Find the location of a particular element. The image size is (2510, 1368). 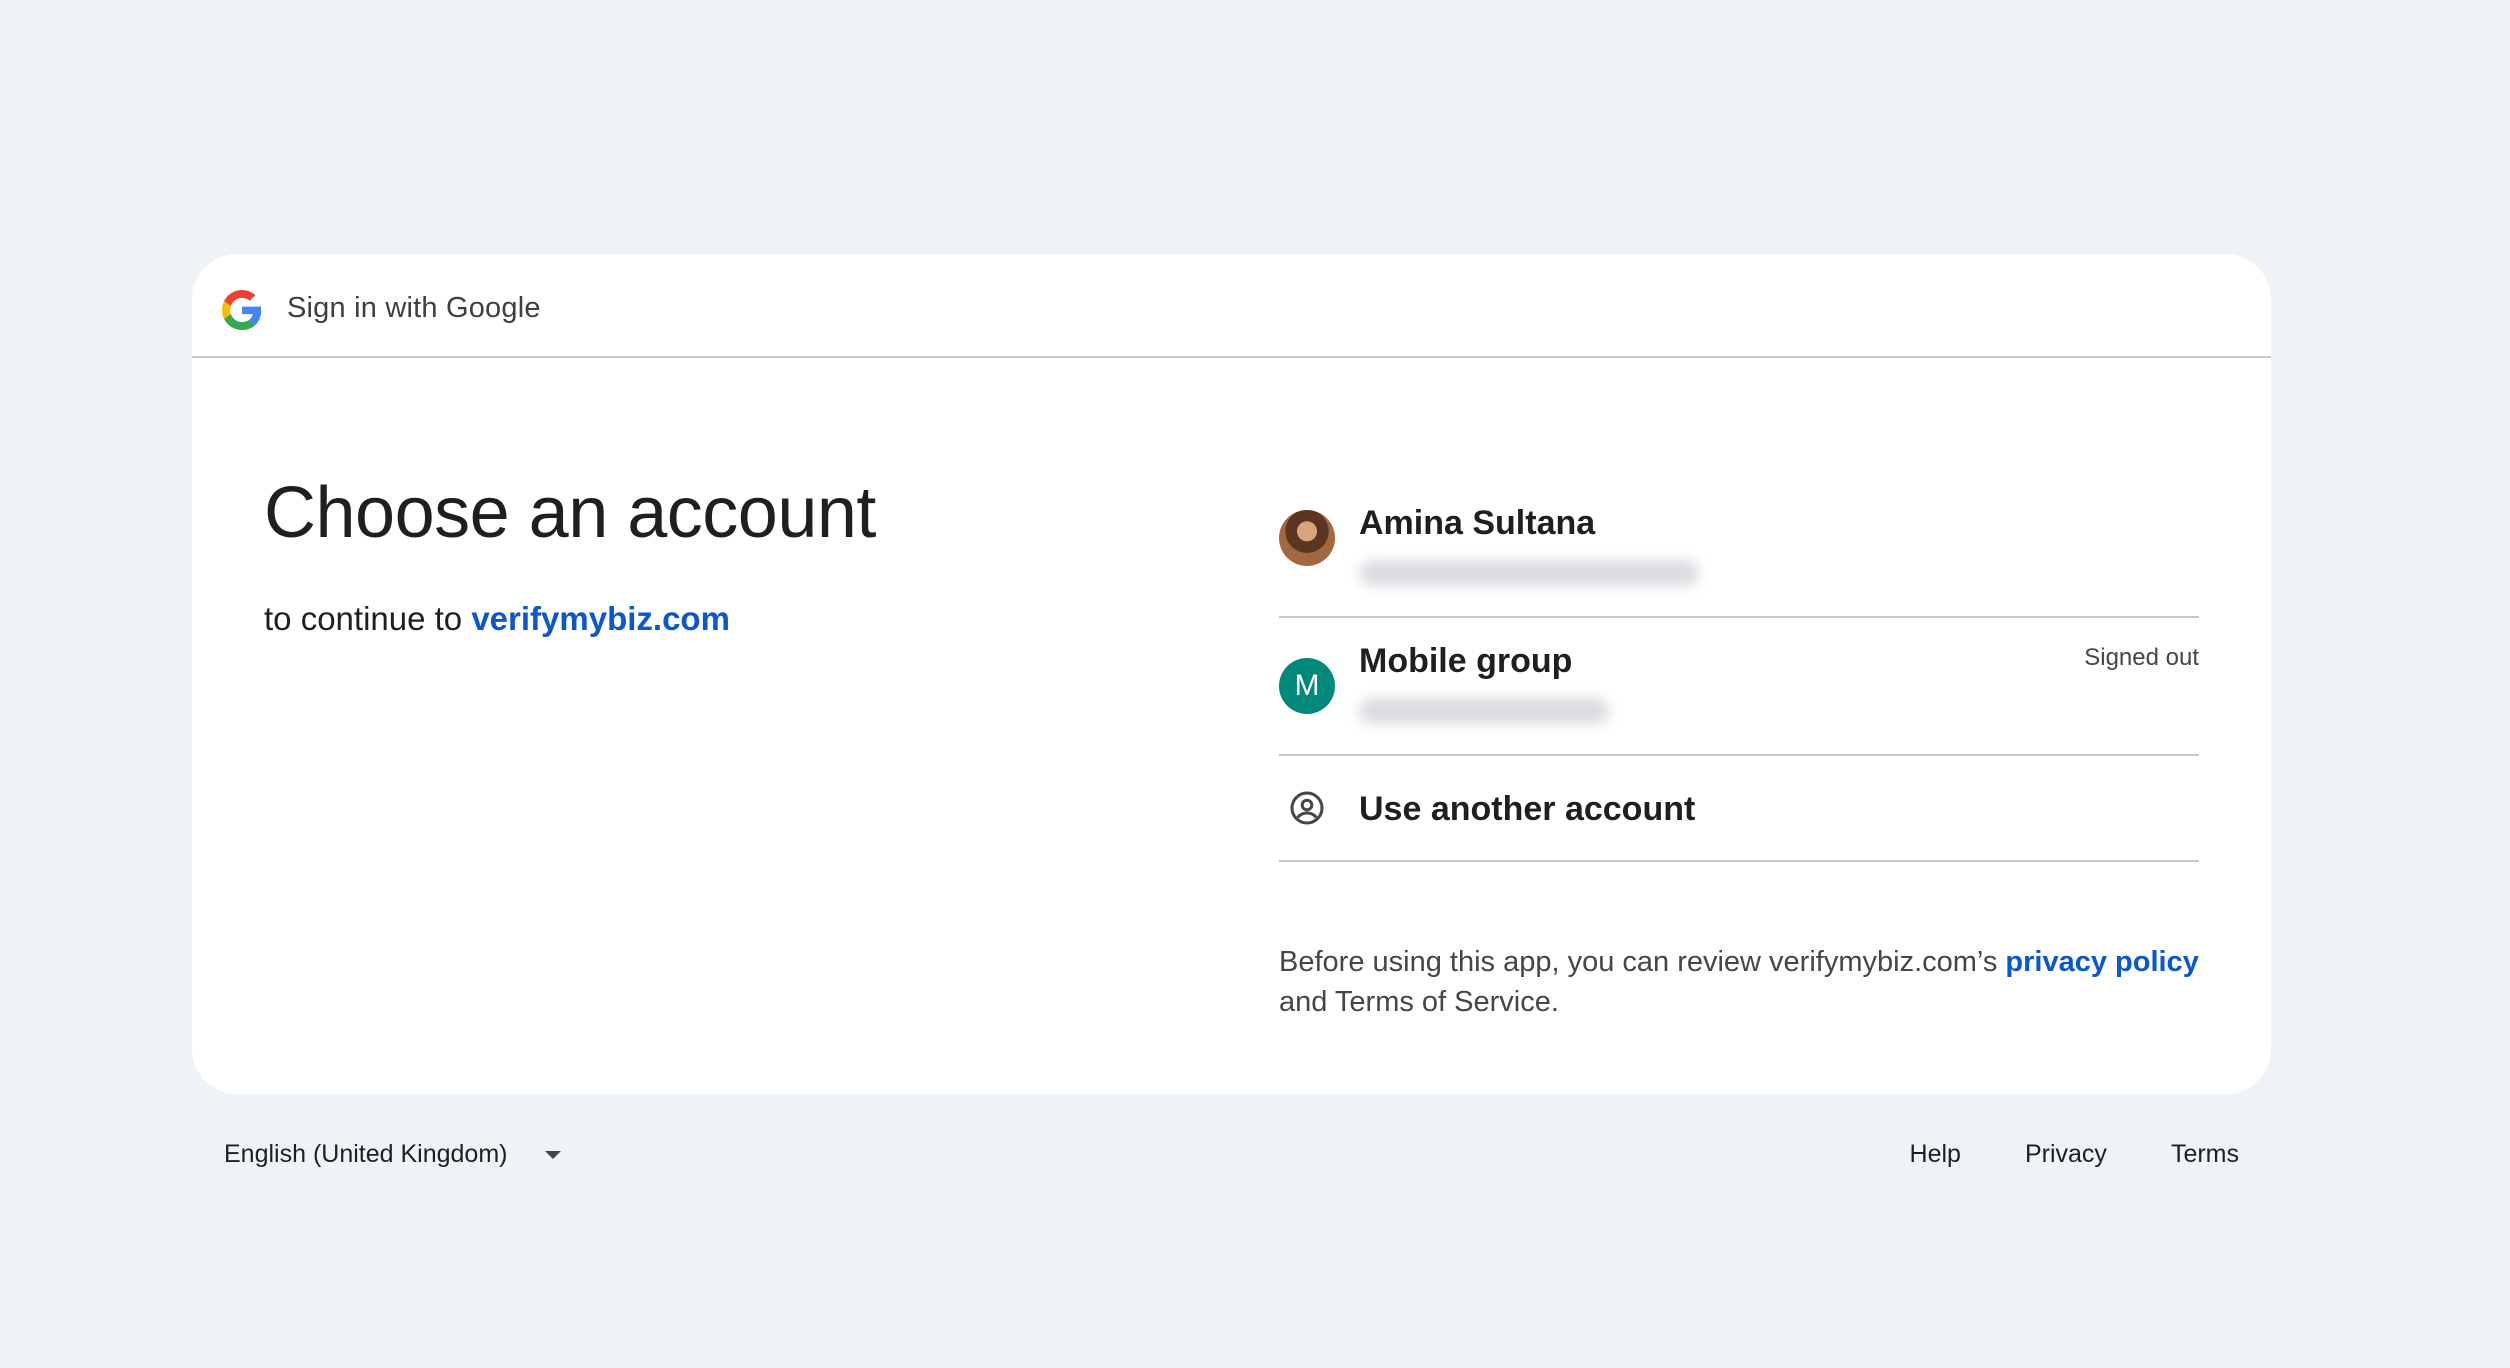

language-selector: English (United Kingdom) is located at coordinates (393, 1154).